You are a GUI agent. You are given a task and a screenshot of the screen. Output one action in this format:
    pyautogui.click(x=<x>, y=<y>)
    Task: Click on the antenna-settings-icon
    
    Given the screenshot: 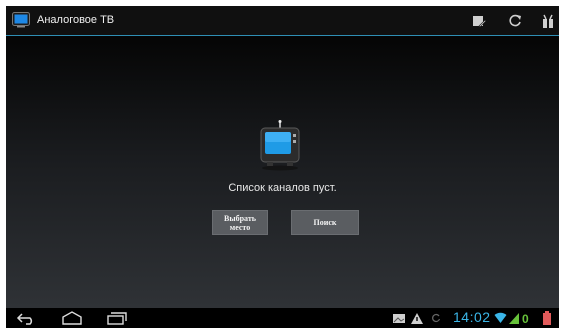 What is the action you would take?
    pyautogui.click(x=548, y=21)
    